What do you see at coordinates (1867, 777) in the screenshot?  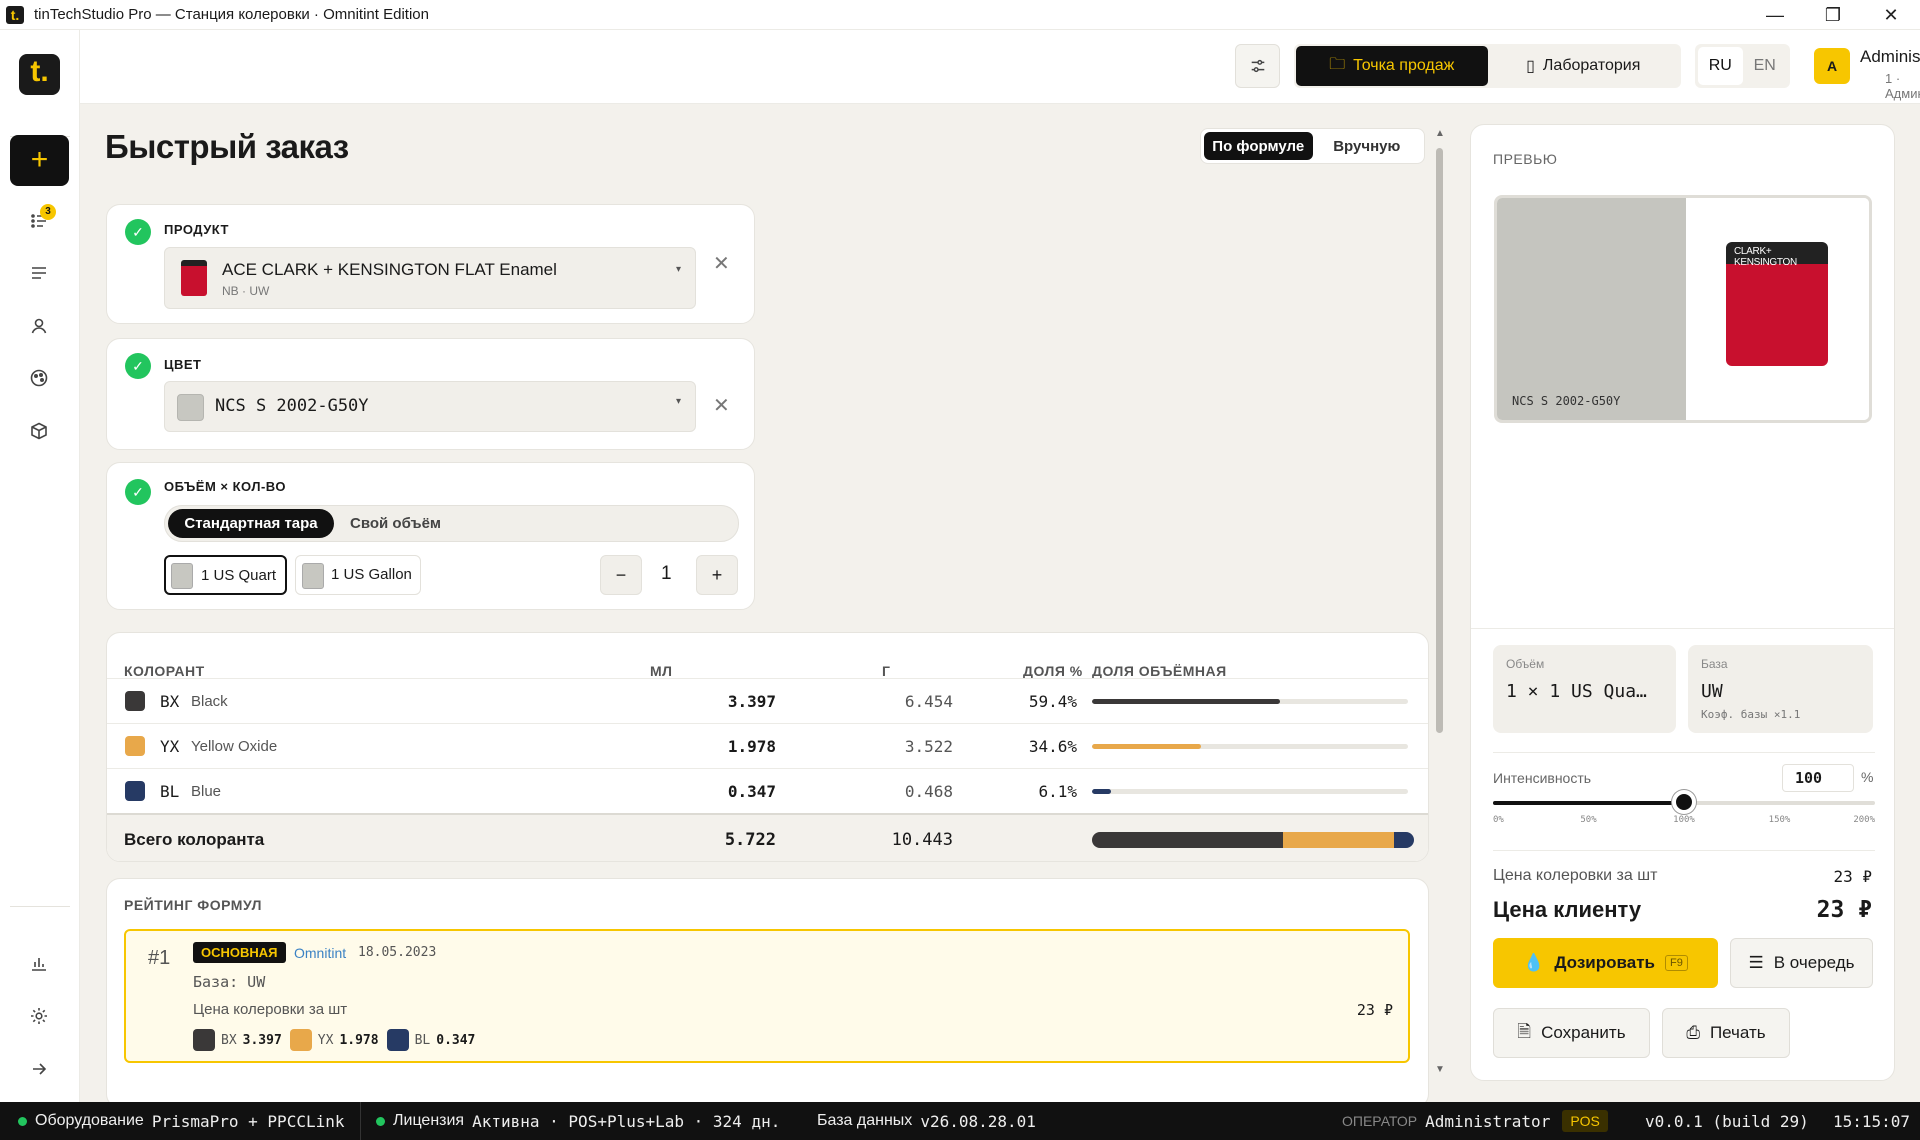 I see `intensity-unit: %` at bounding box center [1867, 777].